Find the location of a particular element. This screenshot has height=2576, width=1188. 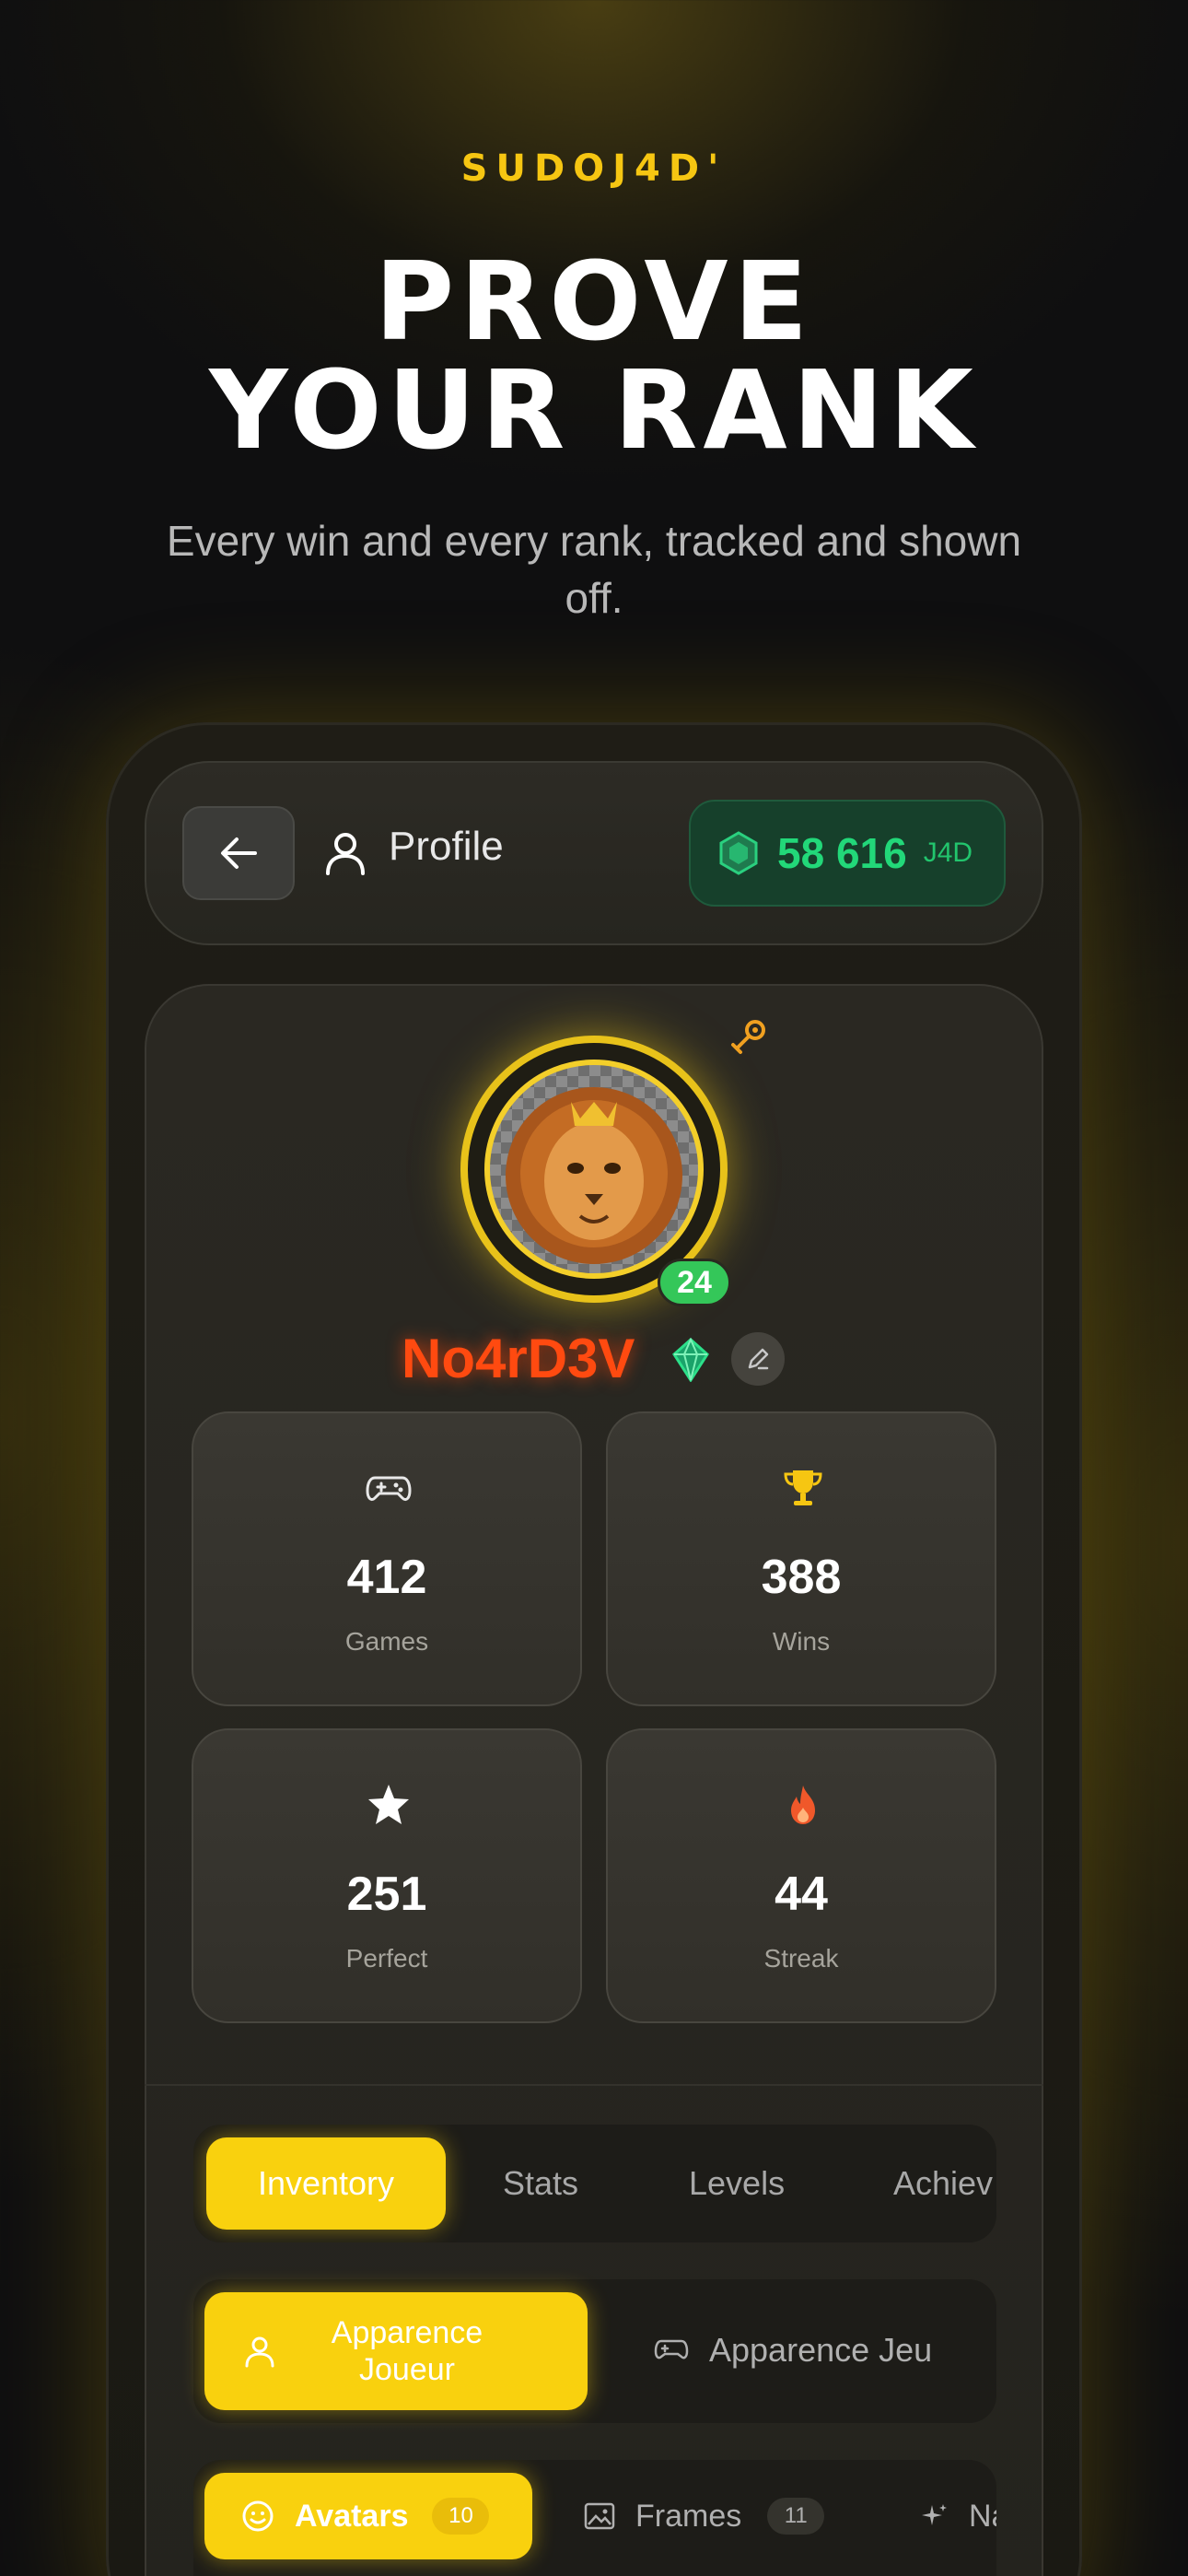

profile-tabs: Inventory Stats Levels Achiev is located at coordinates (594, 2183).